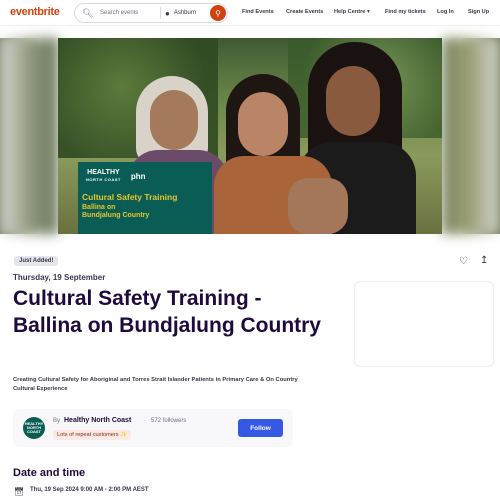 This screenshot has height=500, width=500. Describe the element at coordinates (405, 12) in the screenshot. I see `nav-find-my-tickets: Find my tickets` at that location.